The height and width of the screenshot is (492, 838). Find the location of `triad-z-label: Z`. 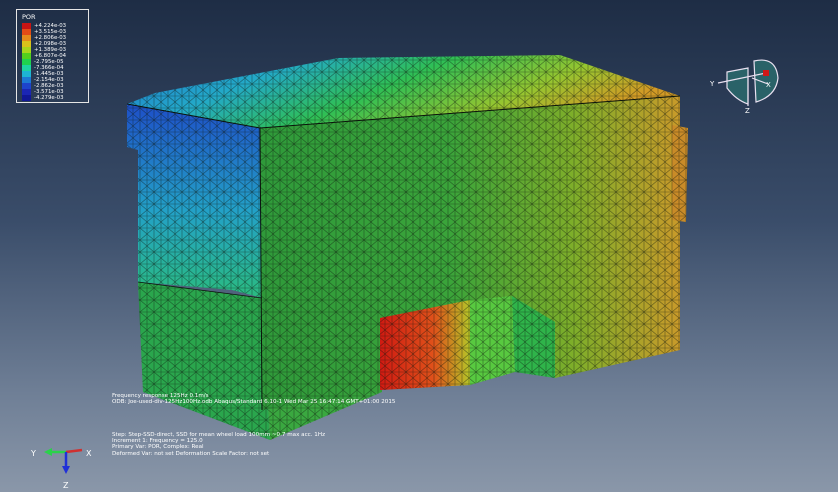

triad-z-label: Z is located at coordinates (66, 485).